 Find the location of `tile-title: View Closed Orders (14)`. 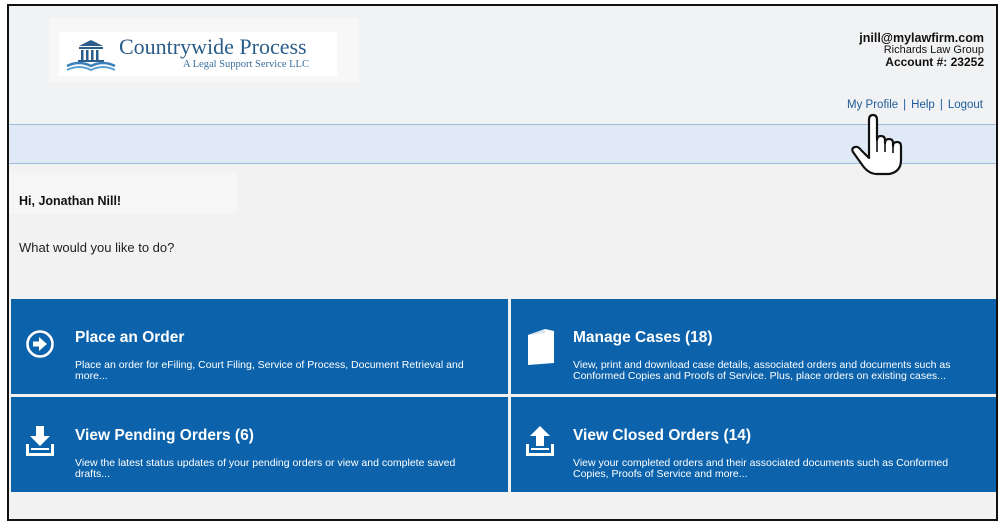

tile-title: View Closed Orders (14) is located at coordinates (662, 435).